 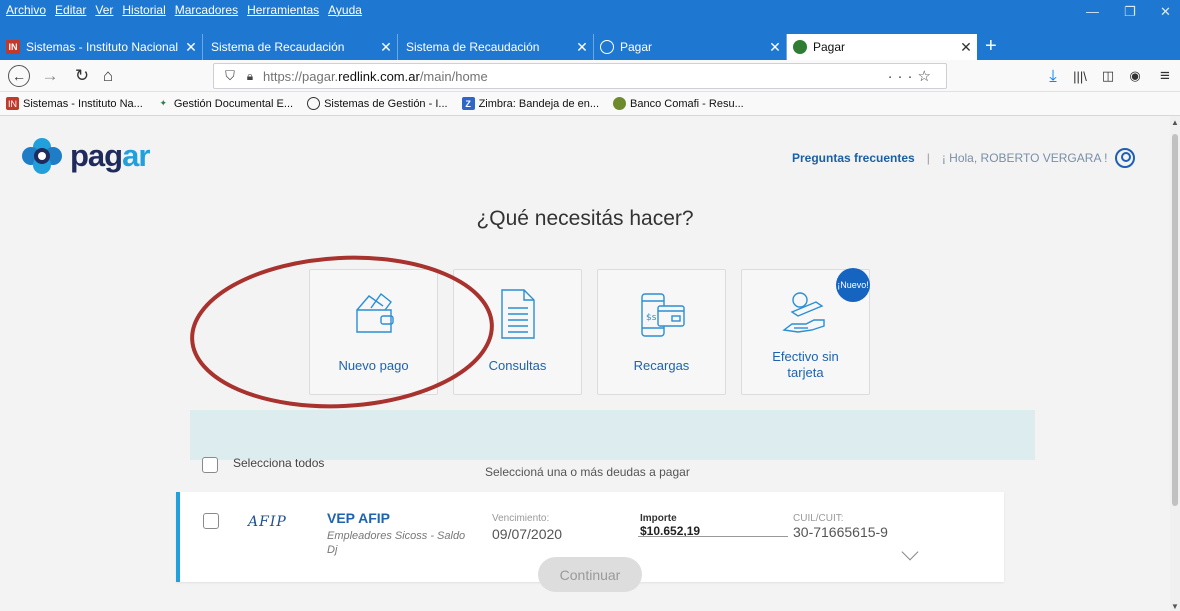 I want to click on debts-hint: Seleccioná una o más deudas a pagar, so click(x=587, y=472).